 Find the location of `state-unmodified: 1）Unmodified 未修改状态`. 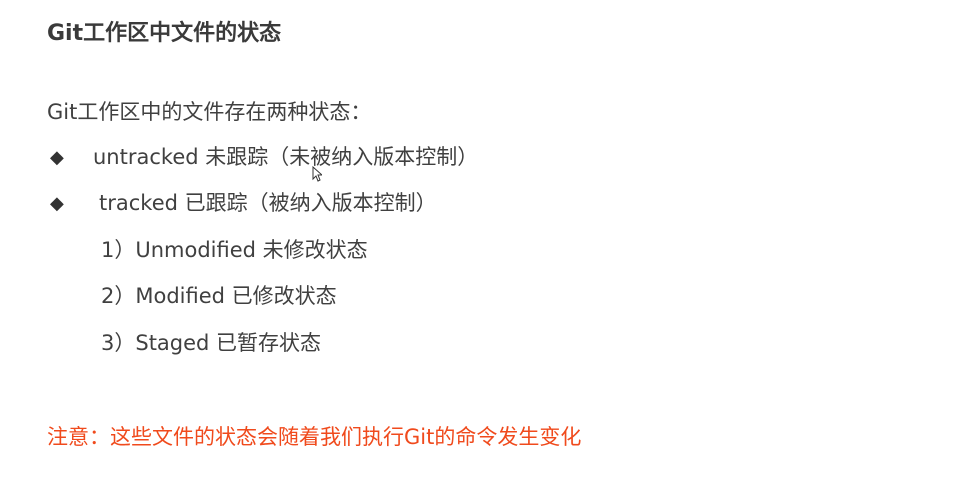

state-unmodified: 1）Unmodified 未修改状态 is located at coordinates (234, 250).